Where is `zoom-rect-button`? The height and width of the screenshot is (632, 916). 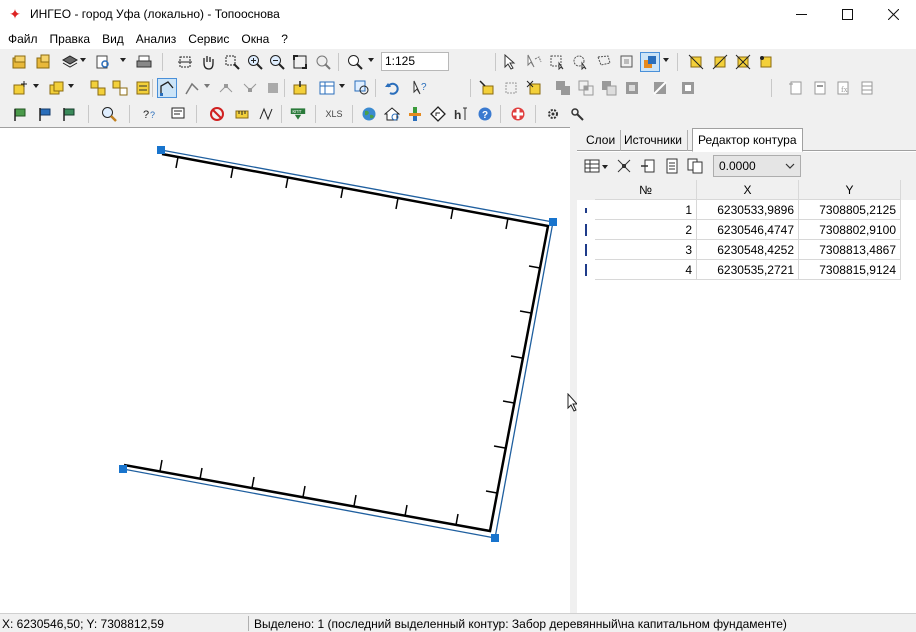
zoom-rect-button is located at coordinates (232, 62).